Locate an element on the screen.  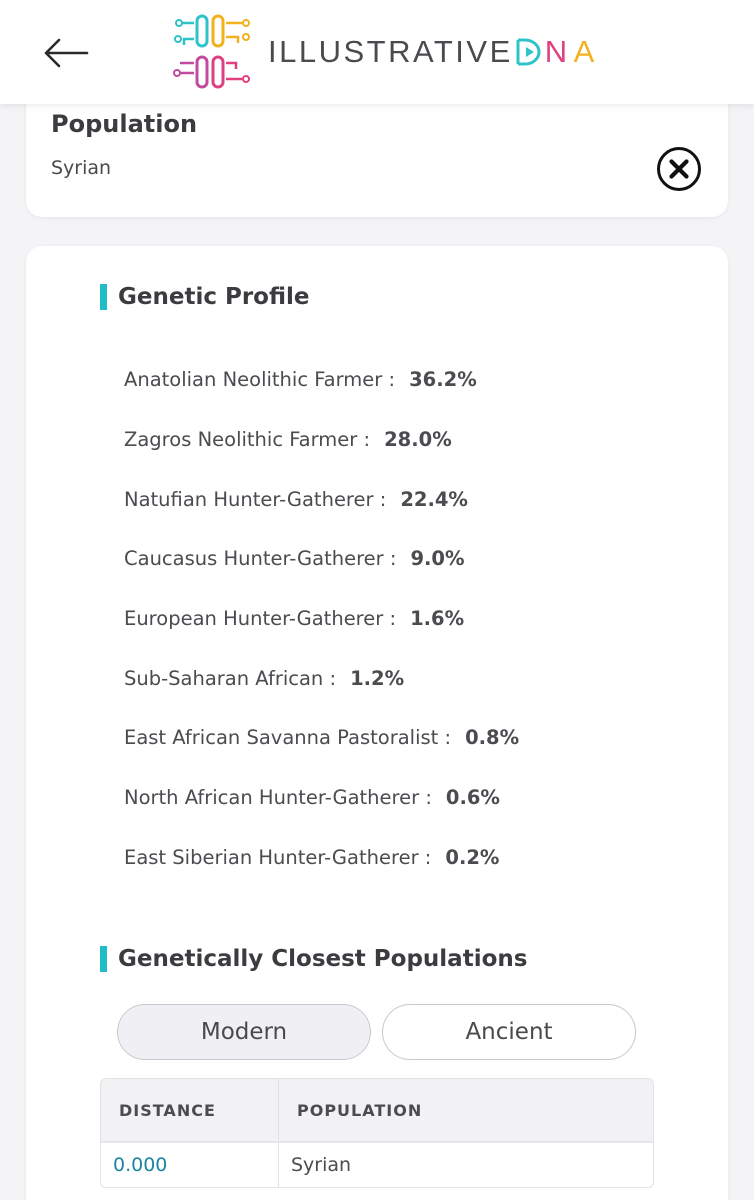
illustrative-dna-logo: ILLUSTRATIVE N A is located at coordinates (384, 52).